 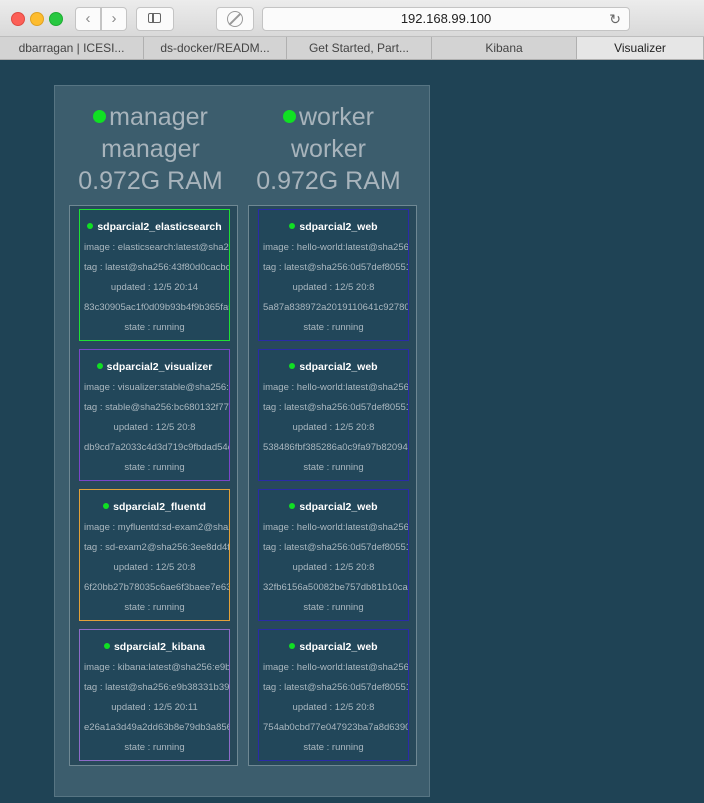 I want to click on node-role: manager, so click(x=158, y=117).